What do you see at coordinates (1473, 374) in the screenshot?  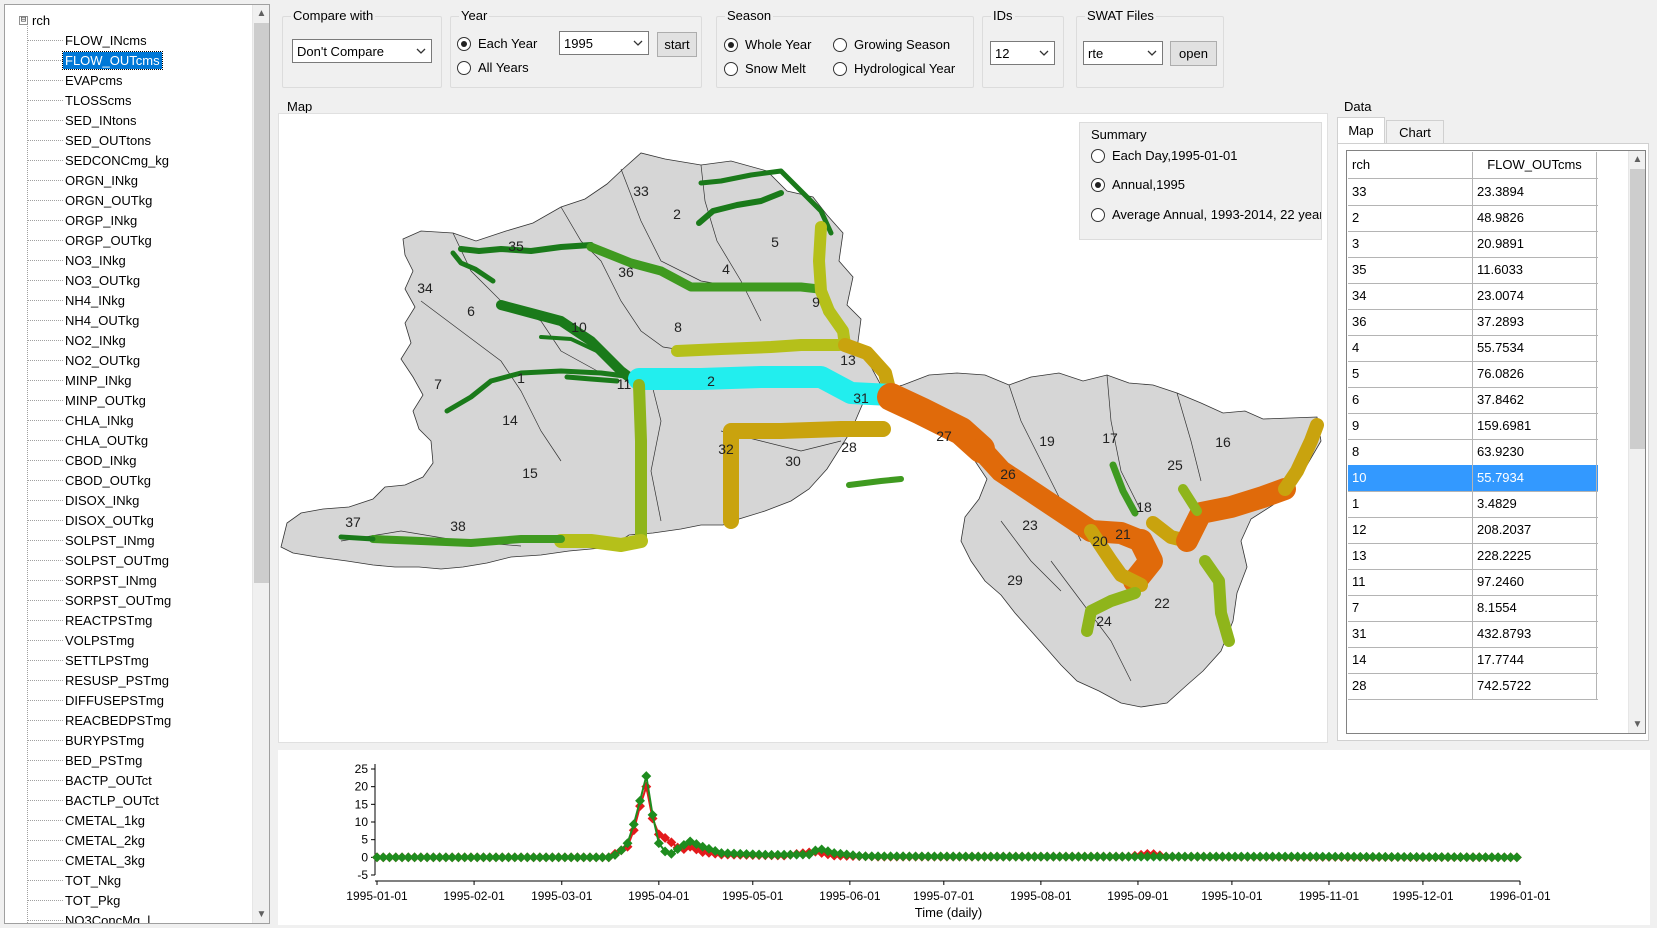 I see `table-row: 5 76.0826` at bounding box center [1473, 374].